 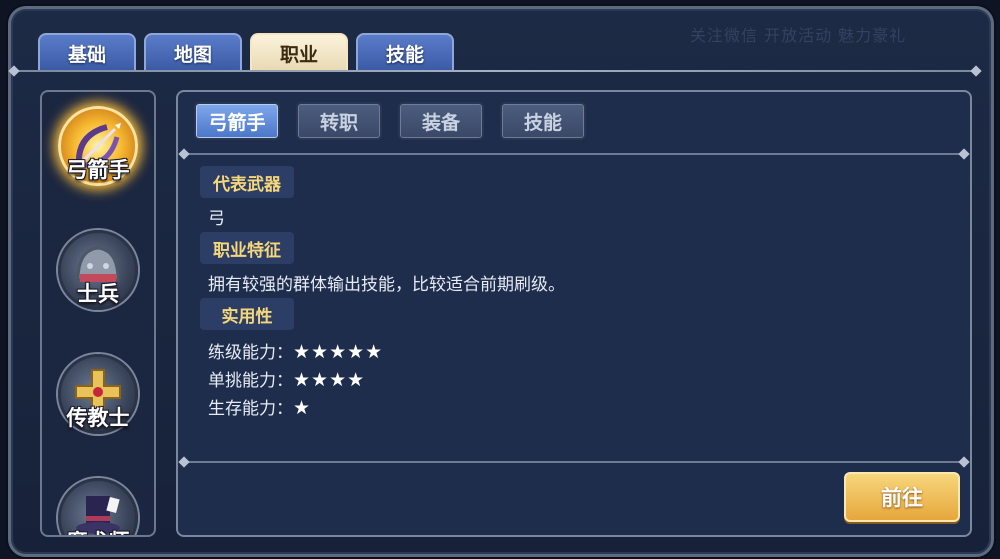 What do you see at coordinates (98, 401) in the screenshot?
I see `class-item-priest: 传教士` at bounding box center [98, 401].